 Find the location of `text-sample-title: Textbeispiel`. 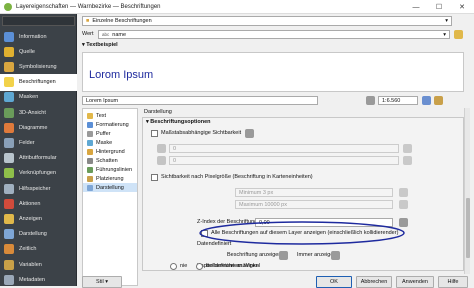

text-sample-title: Textbeispiel is located at coordinates (102, 45).